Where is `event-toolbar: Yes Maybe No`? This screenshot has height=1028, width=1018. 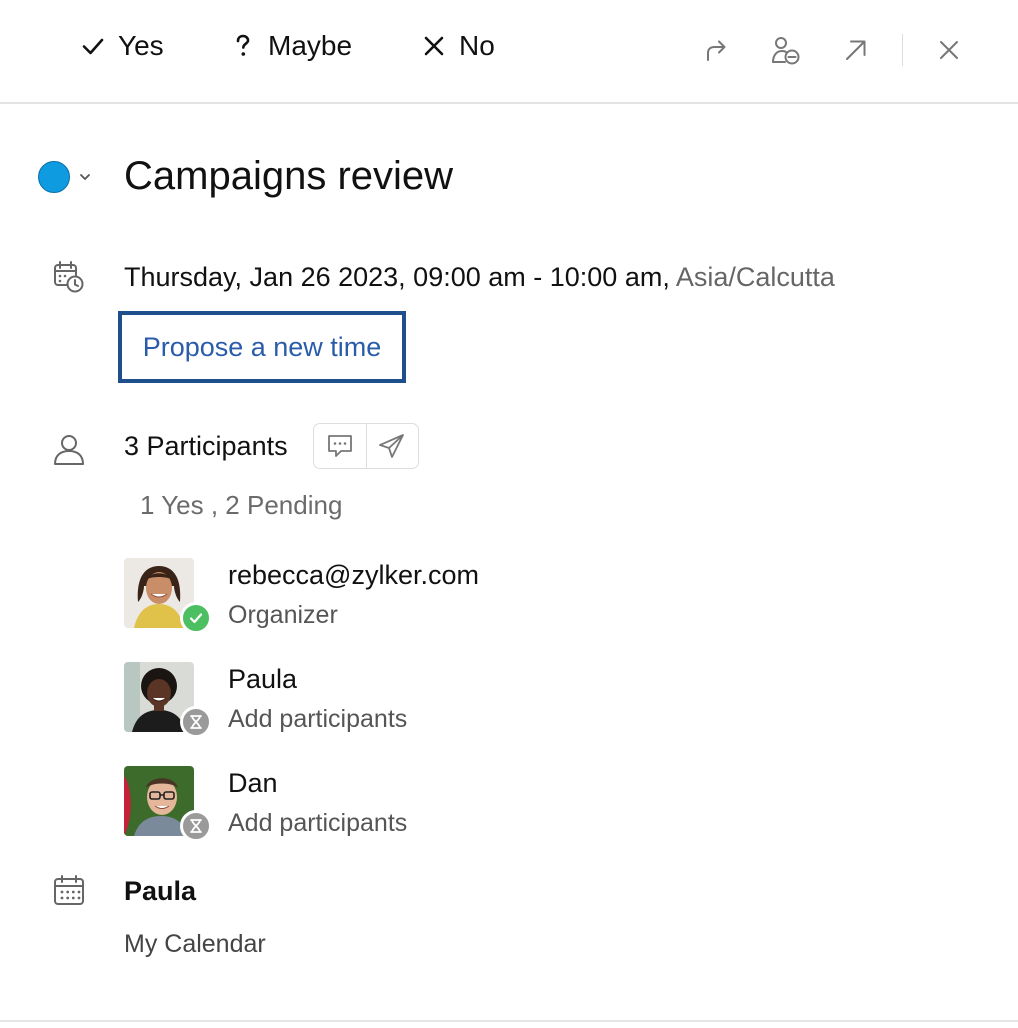 event-toolbar: Yes Maybe No is located at coordinates (509, 52).